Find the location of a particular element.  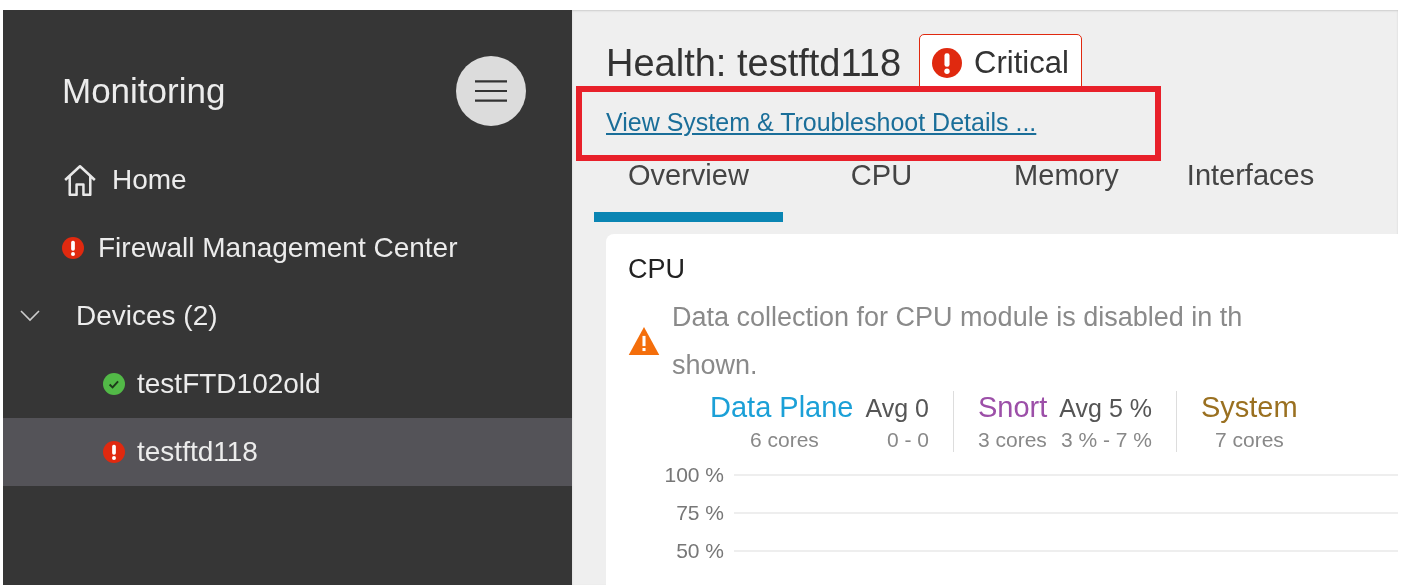

sidebar-item: testftd118 is located at coordinates (287, 452).